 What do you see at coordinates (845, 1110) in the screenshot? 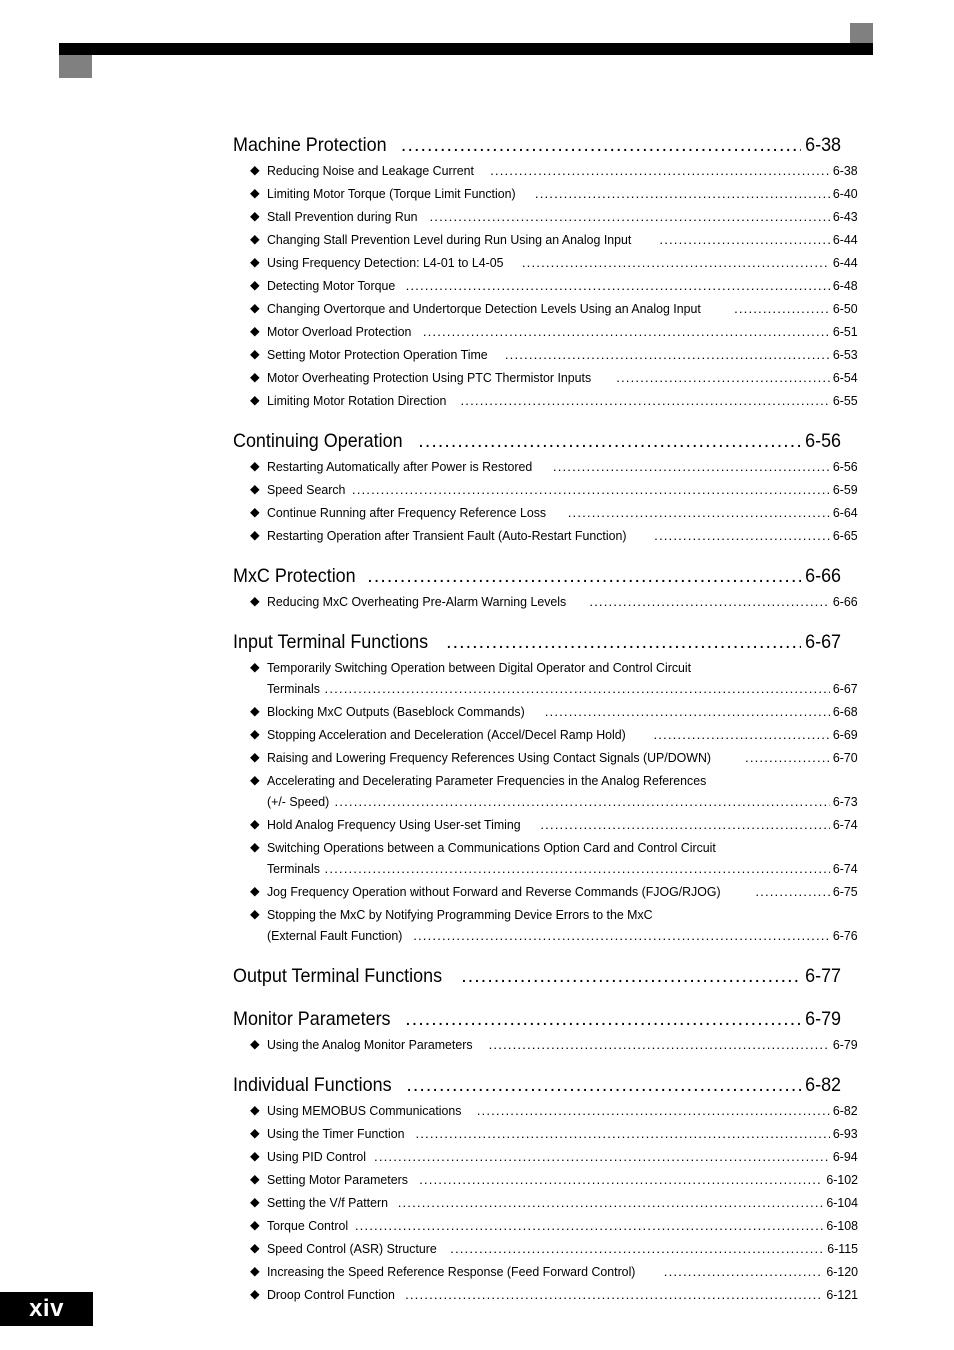
I see `toc-item-page-number: 6-82` at bounding box center [845, 1110].